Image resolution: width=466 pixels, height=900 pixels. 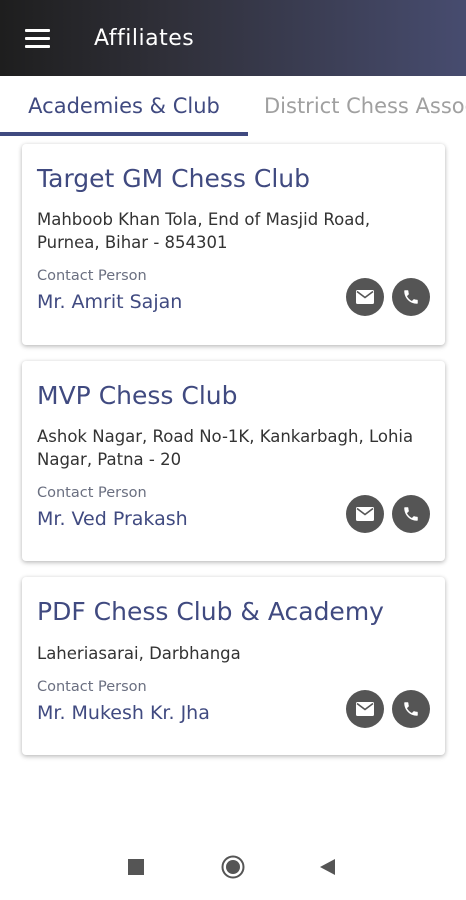 I want to click on triangle-back-icon, so click(x=327, y=867).